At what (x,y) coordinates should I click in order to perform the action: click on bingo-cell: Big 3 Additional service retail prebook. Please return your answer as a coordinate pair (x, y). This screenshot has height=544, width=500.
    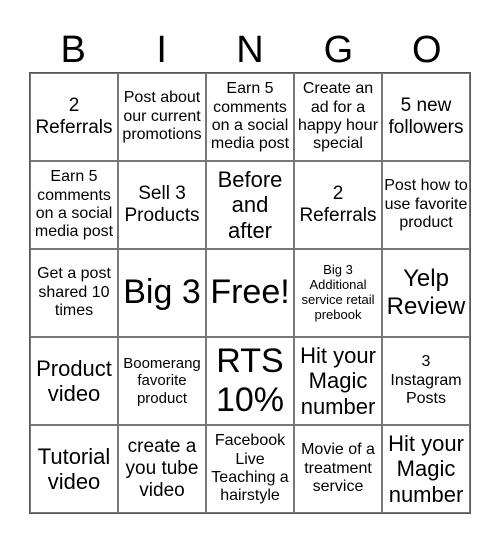
    Looking at the image, I should click on (338, 293).